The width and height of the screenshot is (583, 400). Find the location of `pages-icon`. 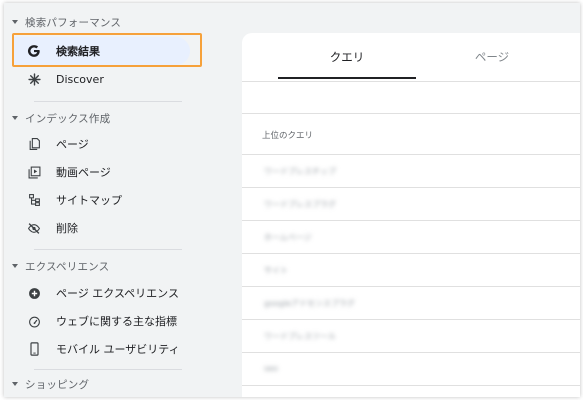

pages-icon is located at coordinates (34, 144).